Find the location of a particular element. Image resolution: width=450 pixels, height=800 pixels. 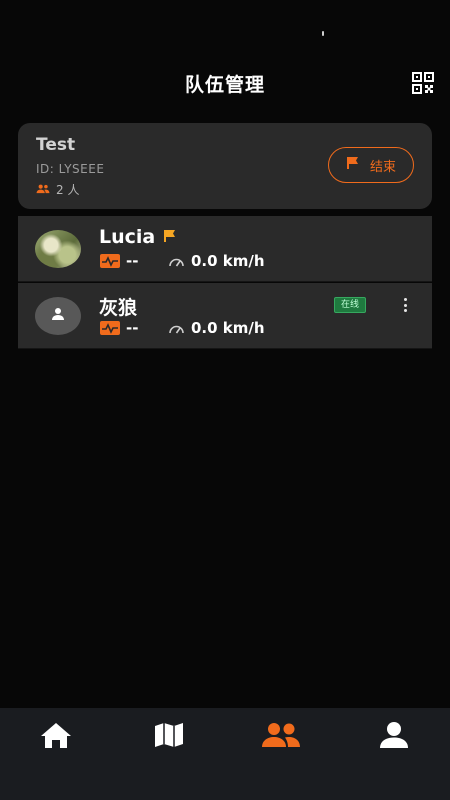

bottom-tab-bar is located at coordinates (225, 754).